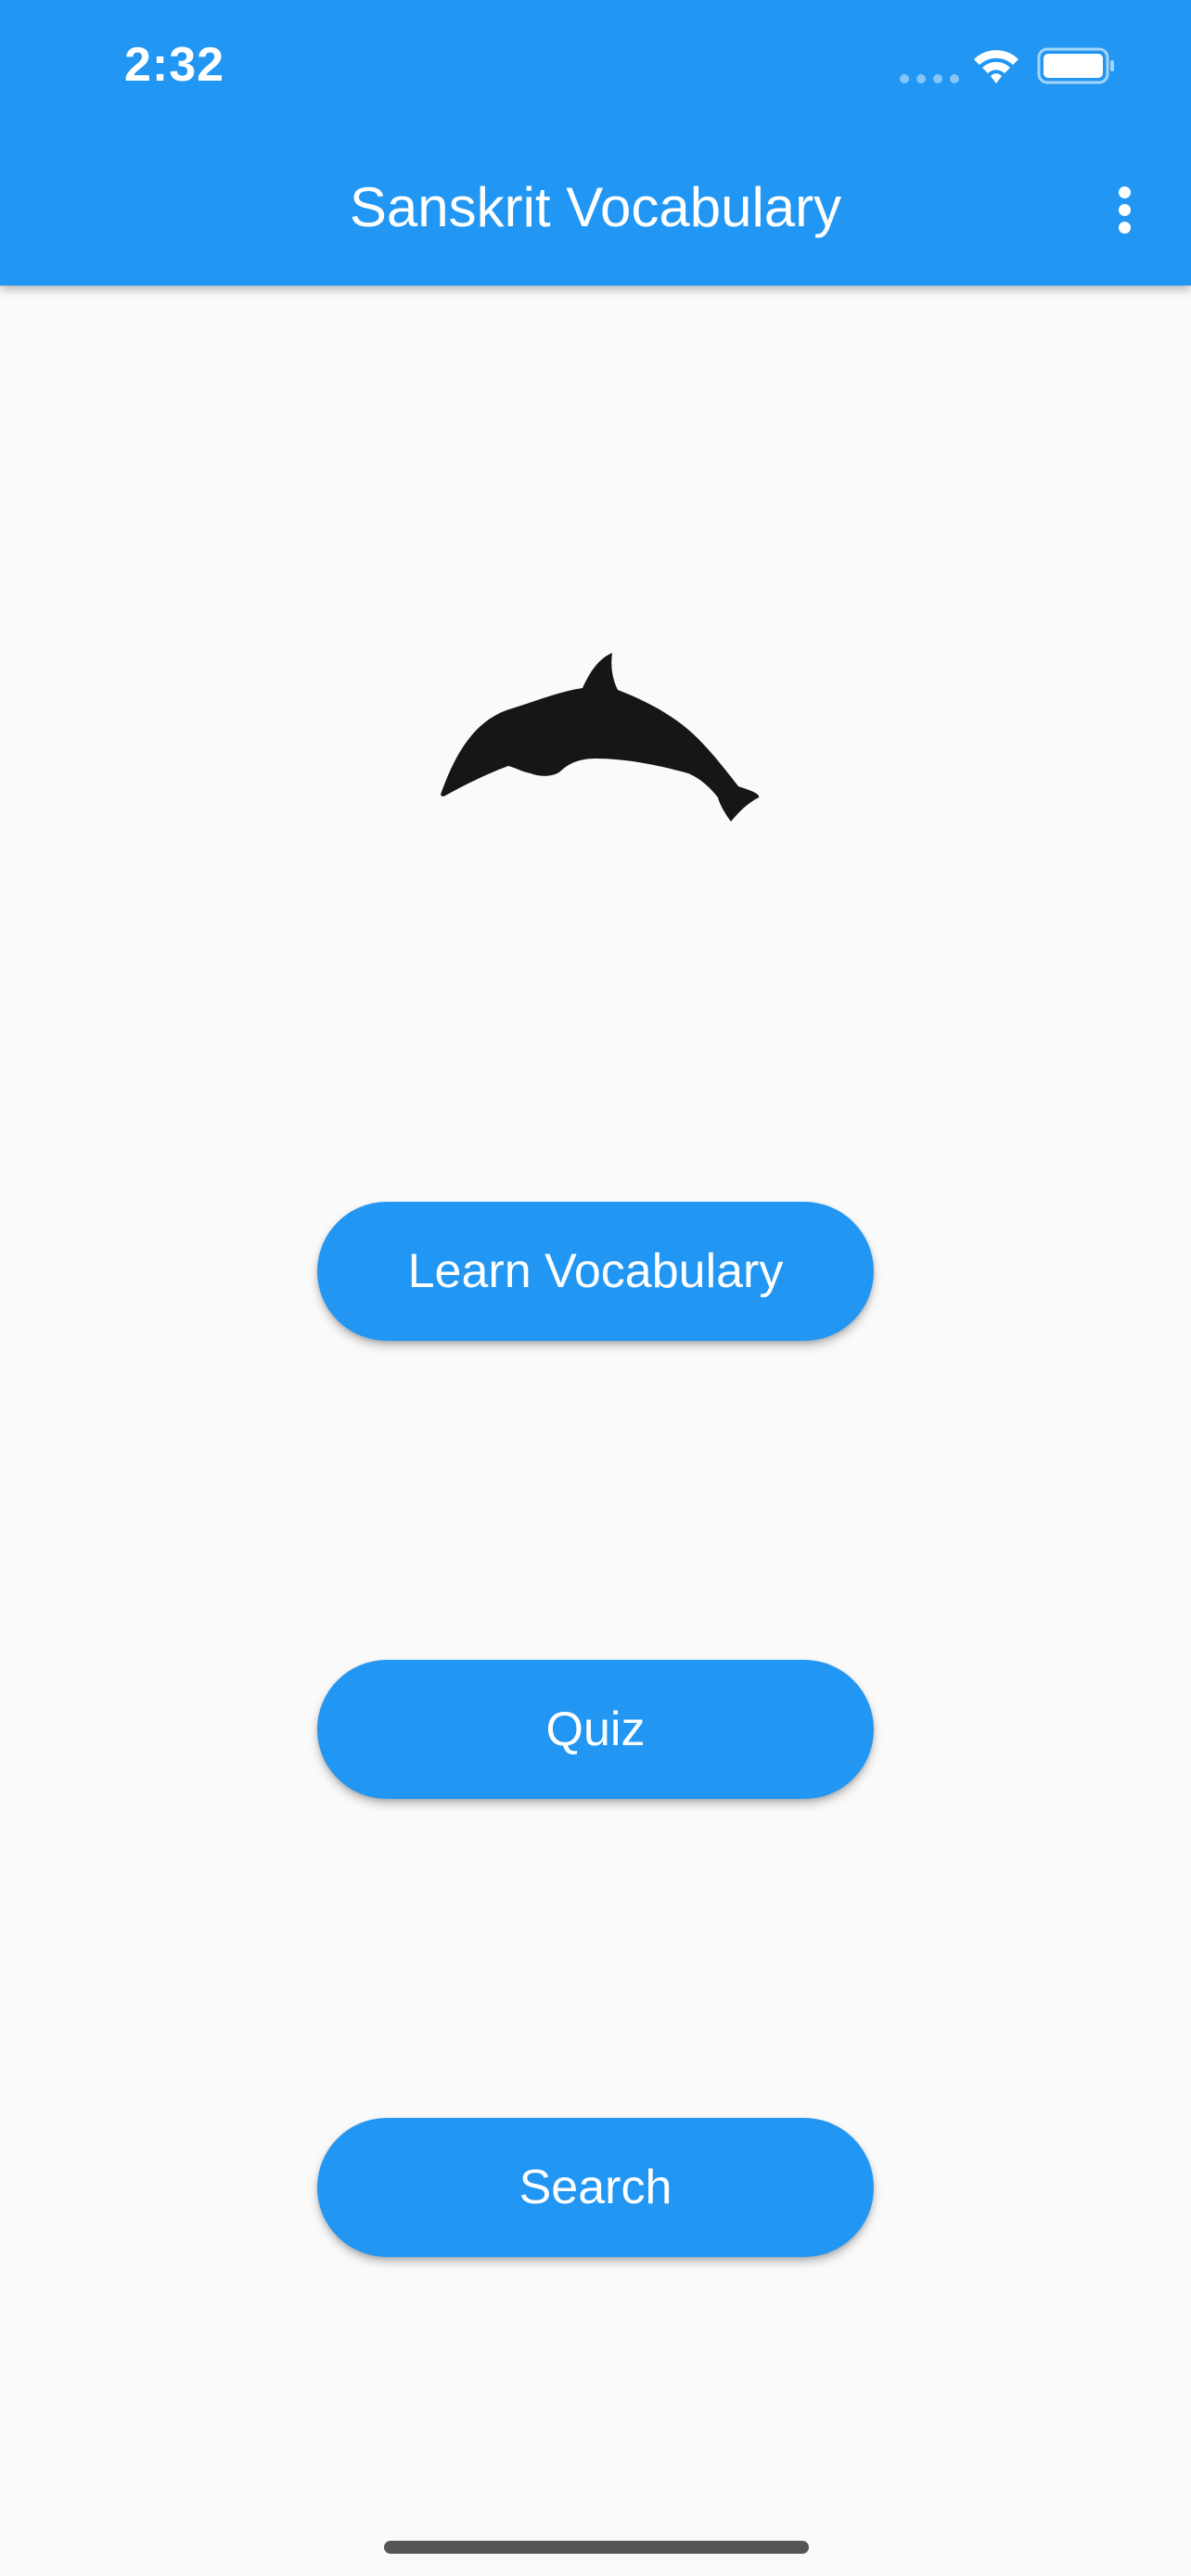  What do you see at coordinates (600, 737) in the screenshot?
I see `dolphin-icon` at bounding box center [600, 737].